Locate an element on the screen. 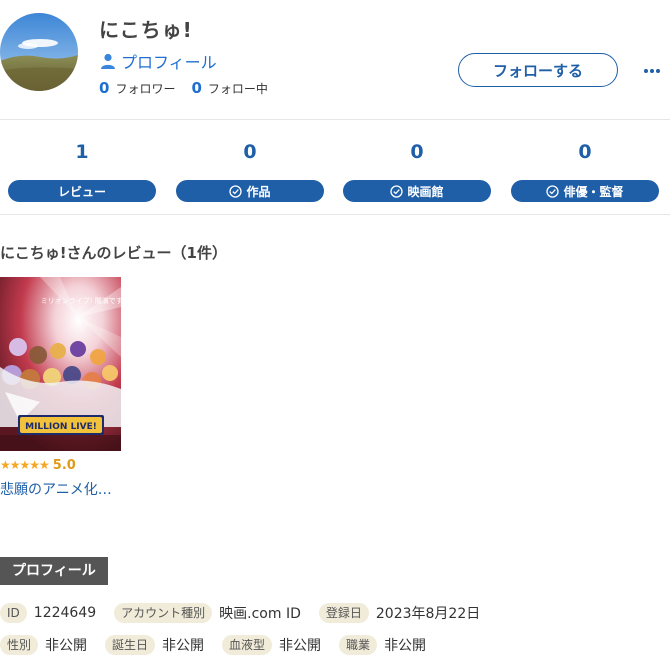 This screenshot has width=670, height=671. profile-link: プロフィール is located at coordinates (158, 61).